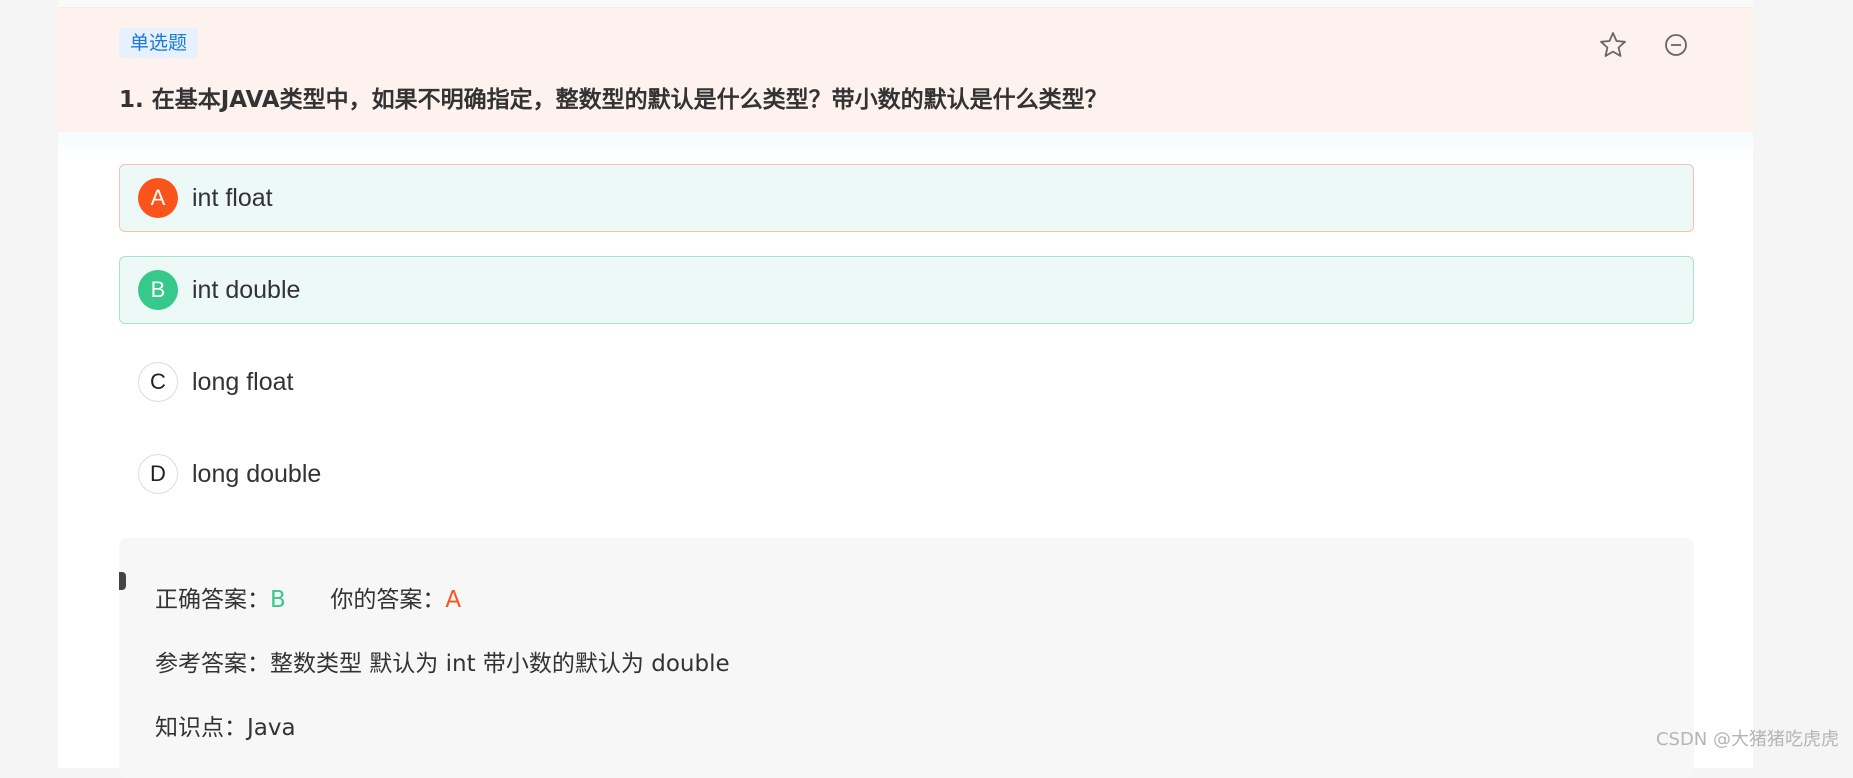  Describe the element at coordinates (1613, 45) in the screenshot. I see `star-icon` at that location.